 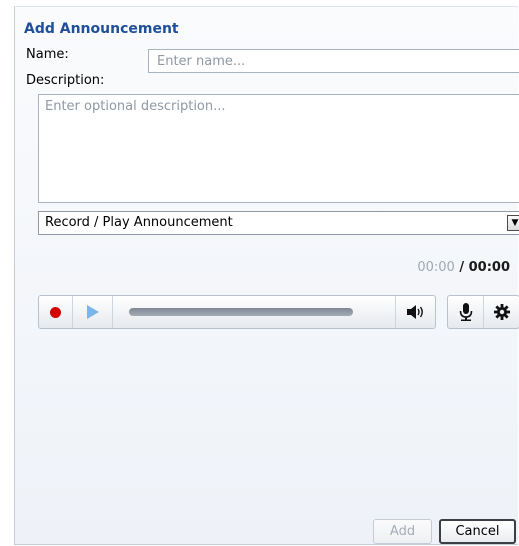 What do you see at coordinates (101, 29) in the screenshot?
I see `dialog-title: Add Announcement` at bounding box center [101, 29].